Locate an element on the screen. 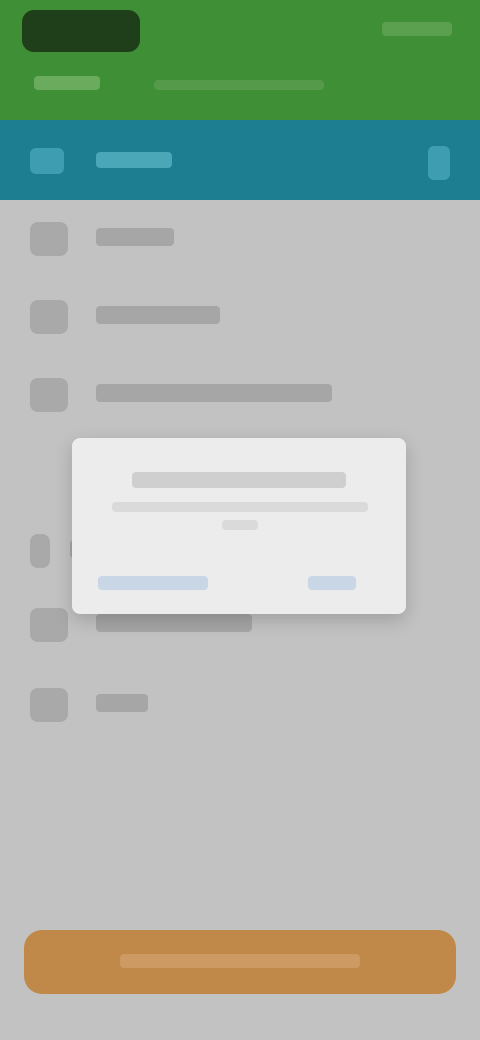 The image size is (480, 1040). bottom-action-label is located at coordinates (240, 961).